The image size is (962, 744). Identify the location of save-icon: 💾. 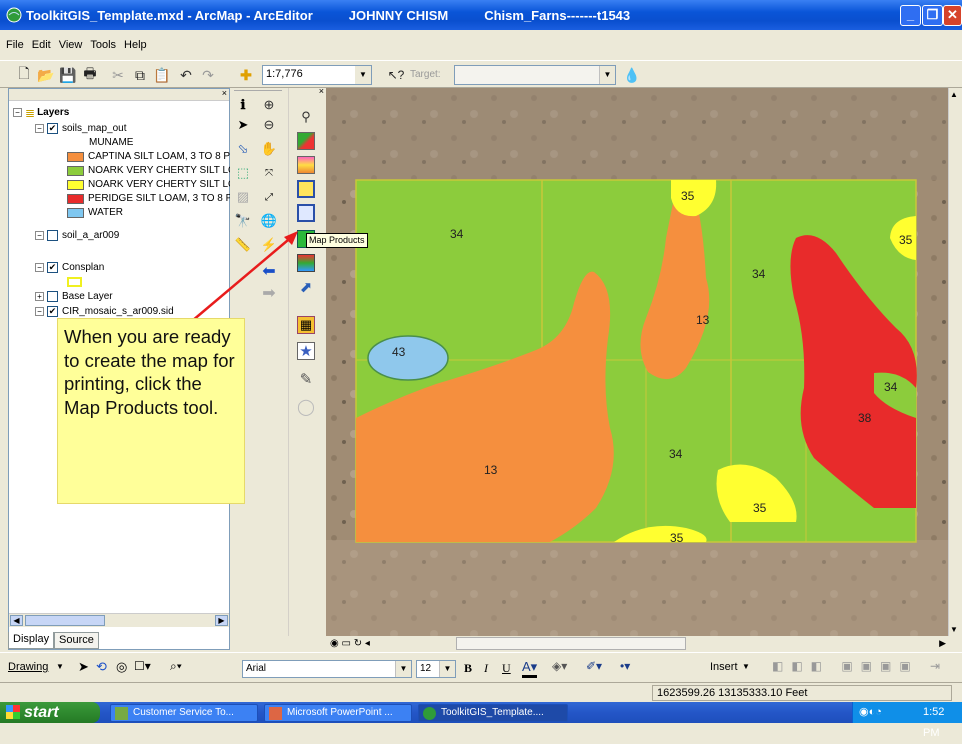
(68, 75).